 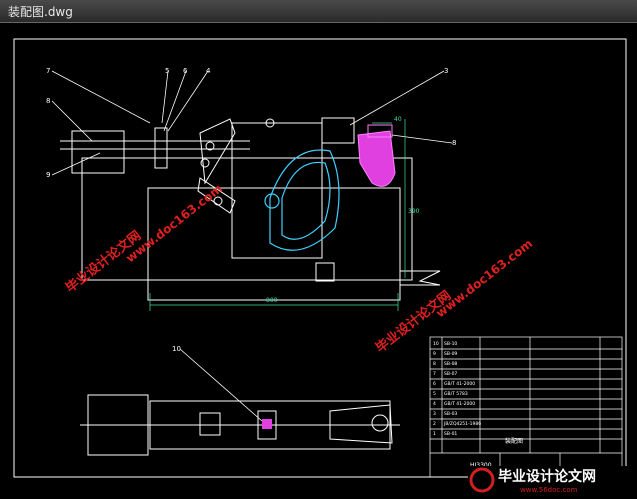 I want to click on center-block, so click(x=277, y=190).